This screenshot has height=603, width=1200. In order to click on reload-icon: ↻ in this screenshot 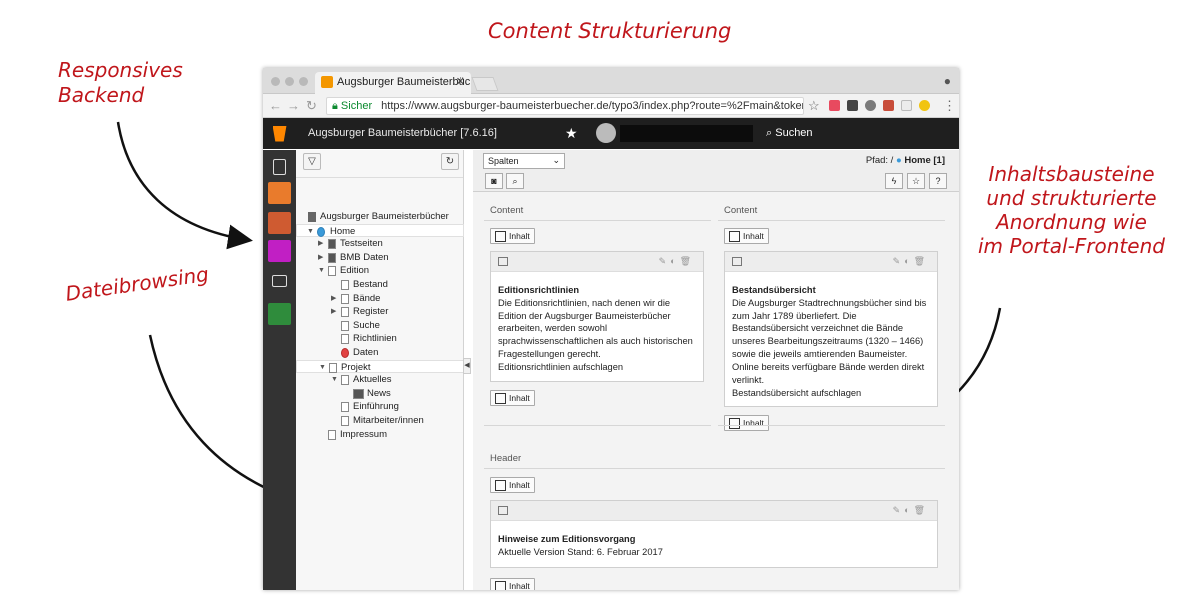, I will do `click(311, 106)`.